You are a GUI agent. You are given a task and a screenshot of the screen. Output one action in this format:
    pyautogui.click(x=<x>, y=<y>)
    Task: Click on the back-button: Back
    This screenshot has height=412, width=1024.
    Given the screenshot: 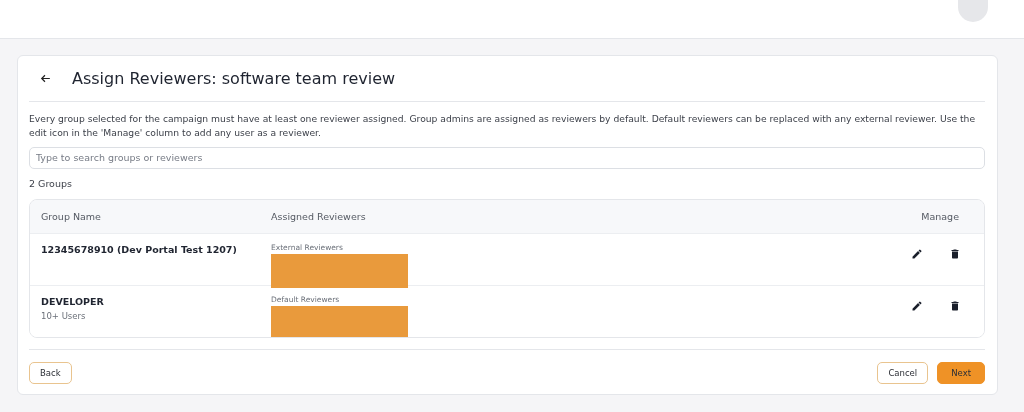 What is the action you would take?
    pyautogui.click(x=50, y=372)
    